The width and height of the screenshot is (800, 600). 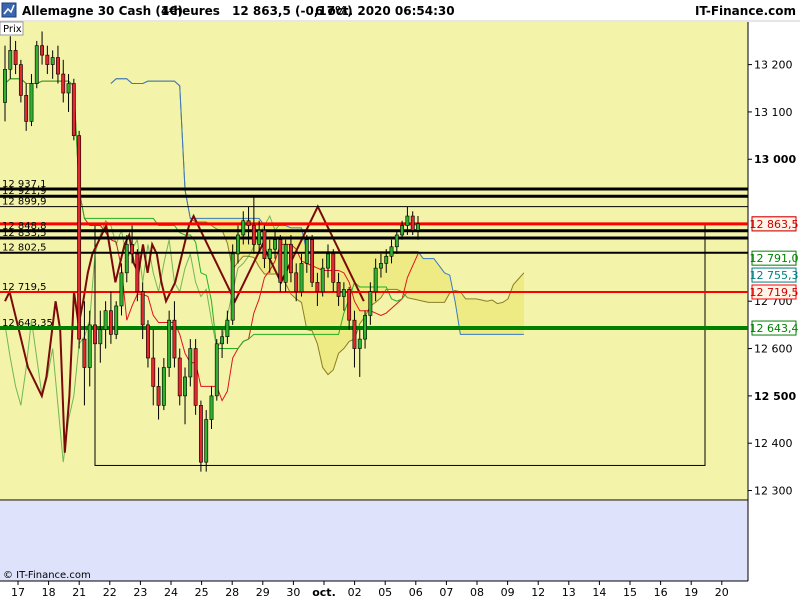 What do you see at coordinates (24, 287) in the screenshot?
I see `level-label: 12 719,5` at bounding box center [24, 287].